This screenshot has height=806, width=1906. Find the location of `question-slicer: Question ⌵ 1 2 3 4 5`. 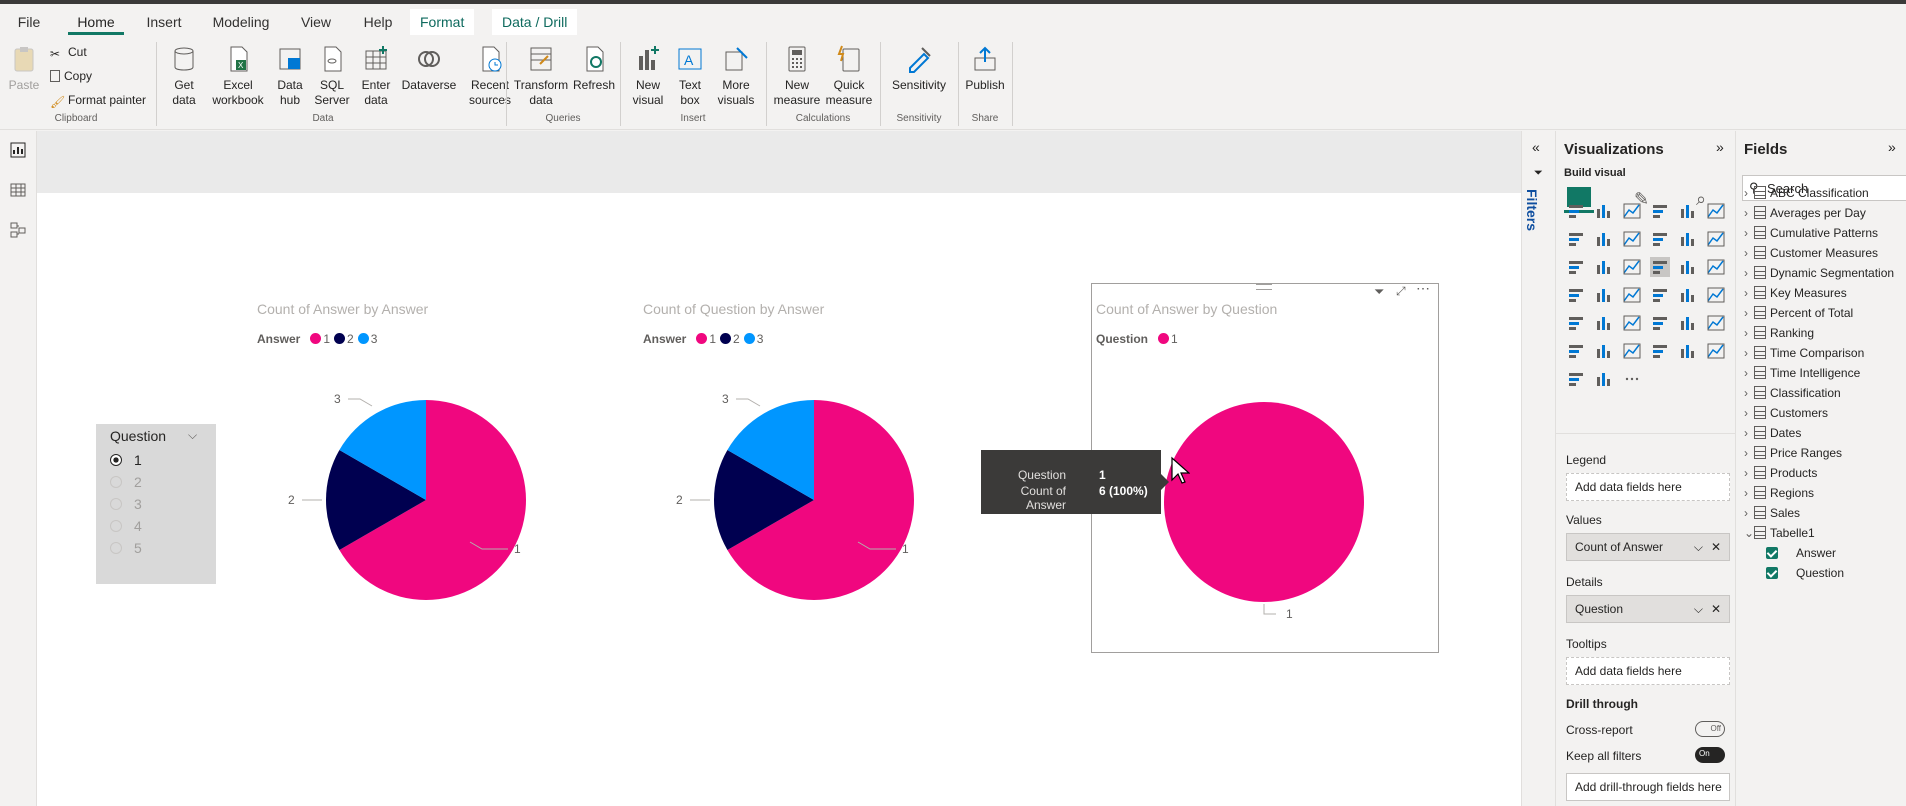

question-slicer: Question ⌵ 1 2 3 4 5 is located at coordinates (156, 504).